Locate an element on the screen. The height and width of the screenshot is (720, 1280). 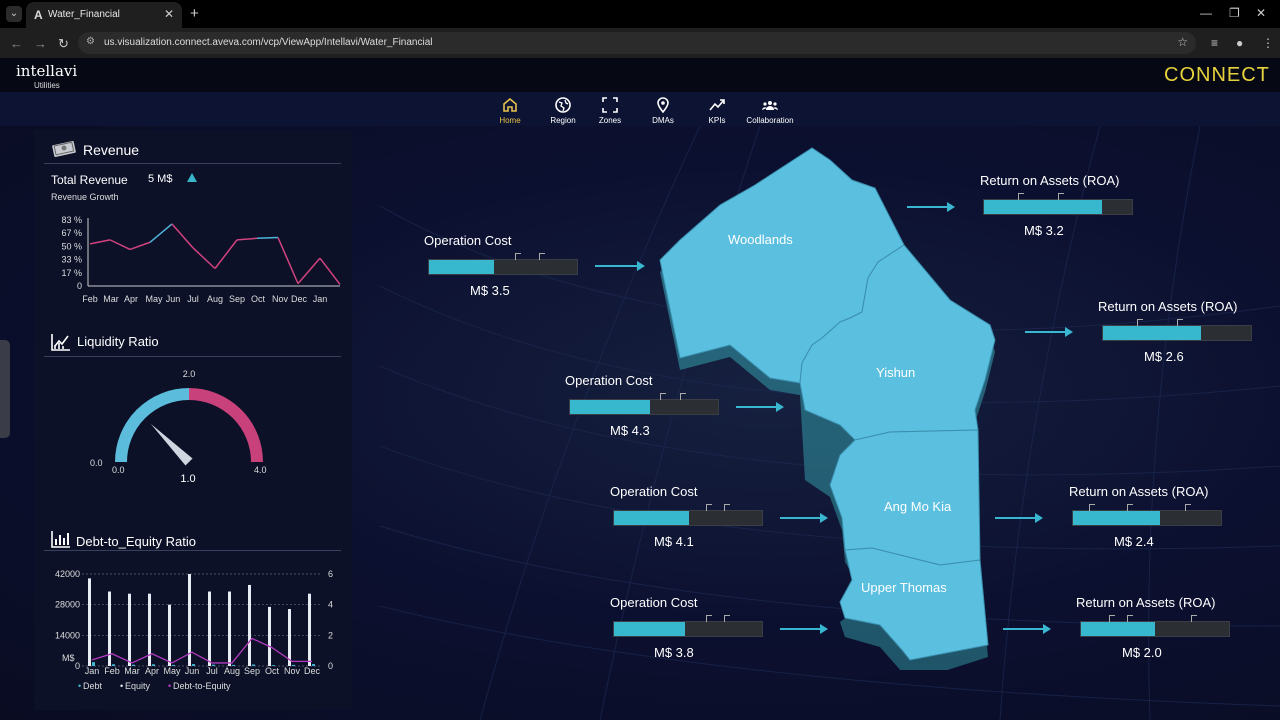
tab-title: Water_Financial is located at coordinates (84, 14).